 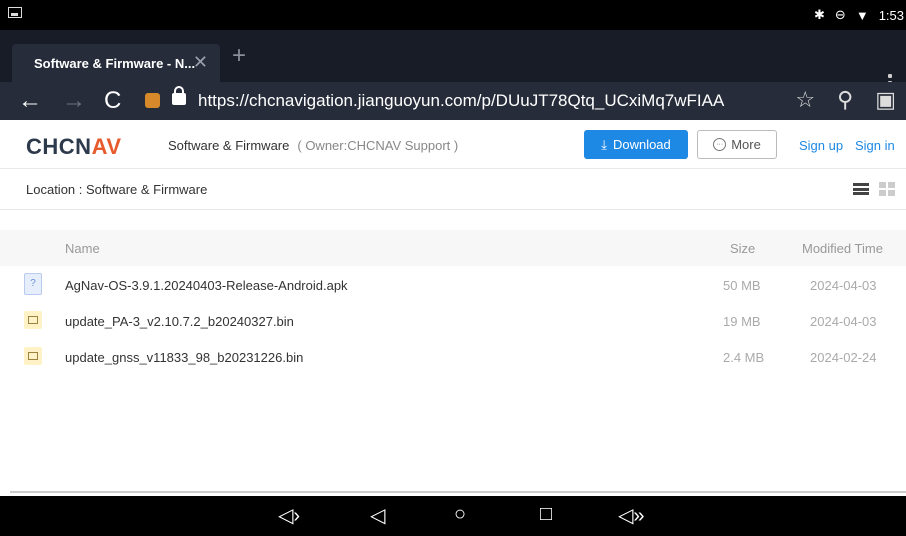 I want to click on new-tab-icon: +, so click(x=239, y=56).